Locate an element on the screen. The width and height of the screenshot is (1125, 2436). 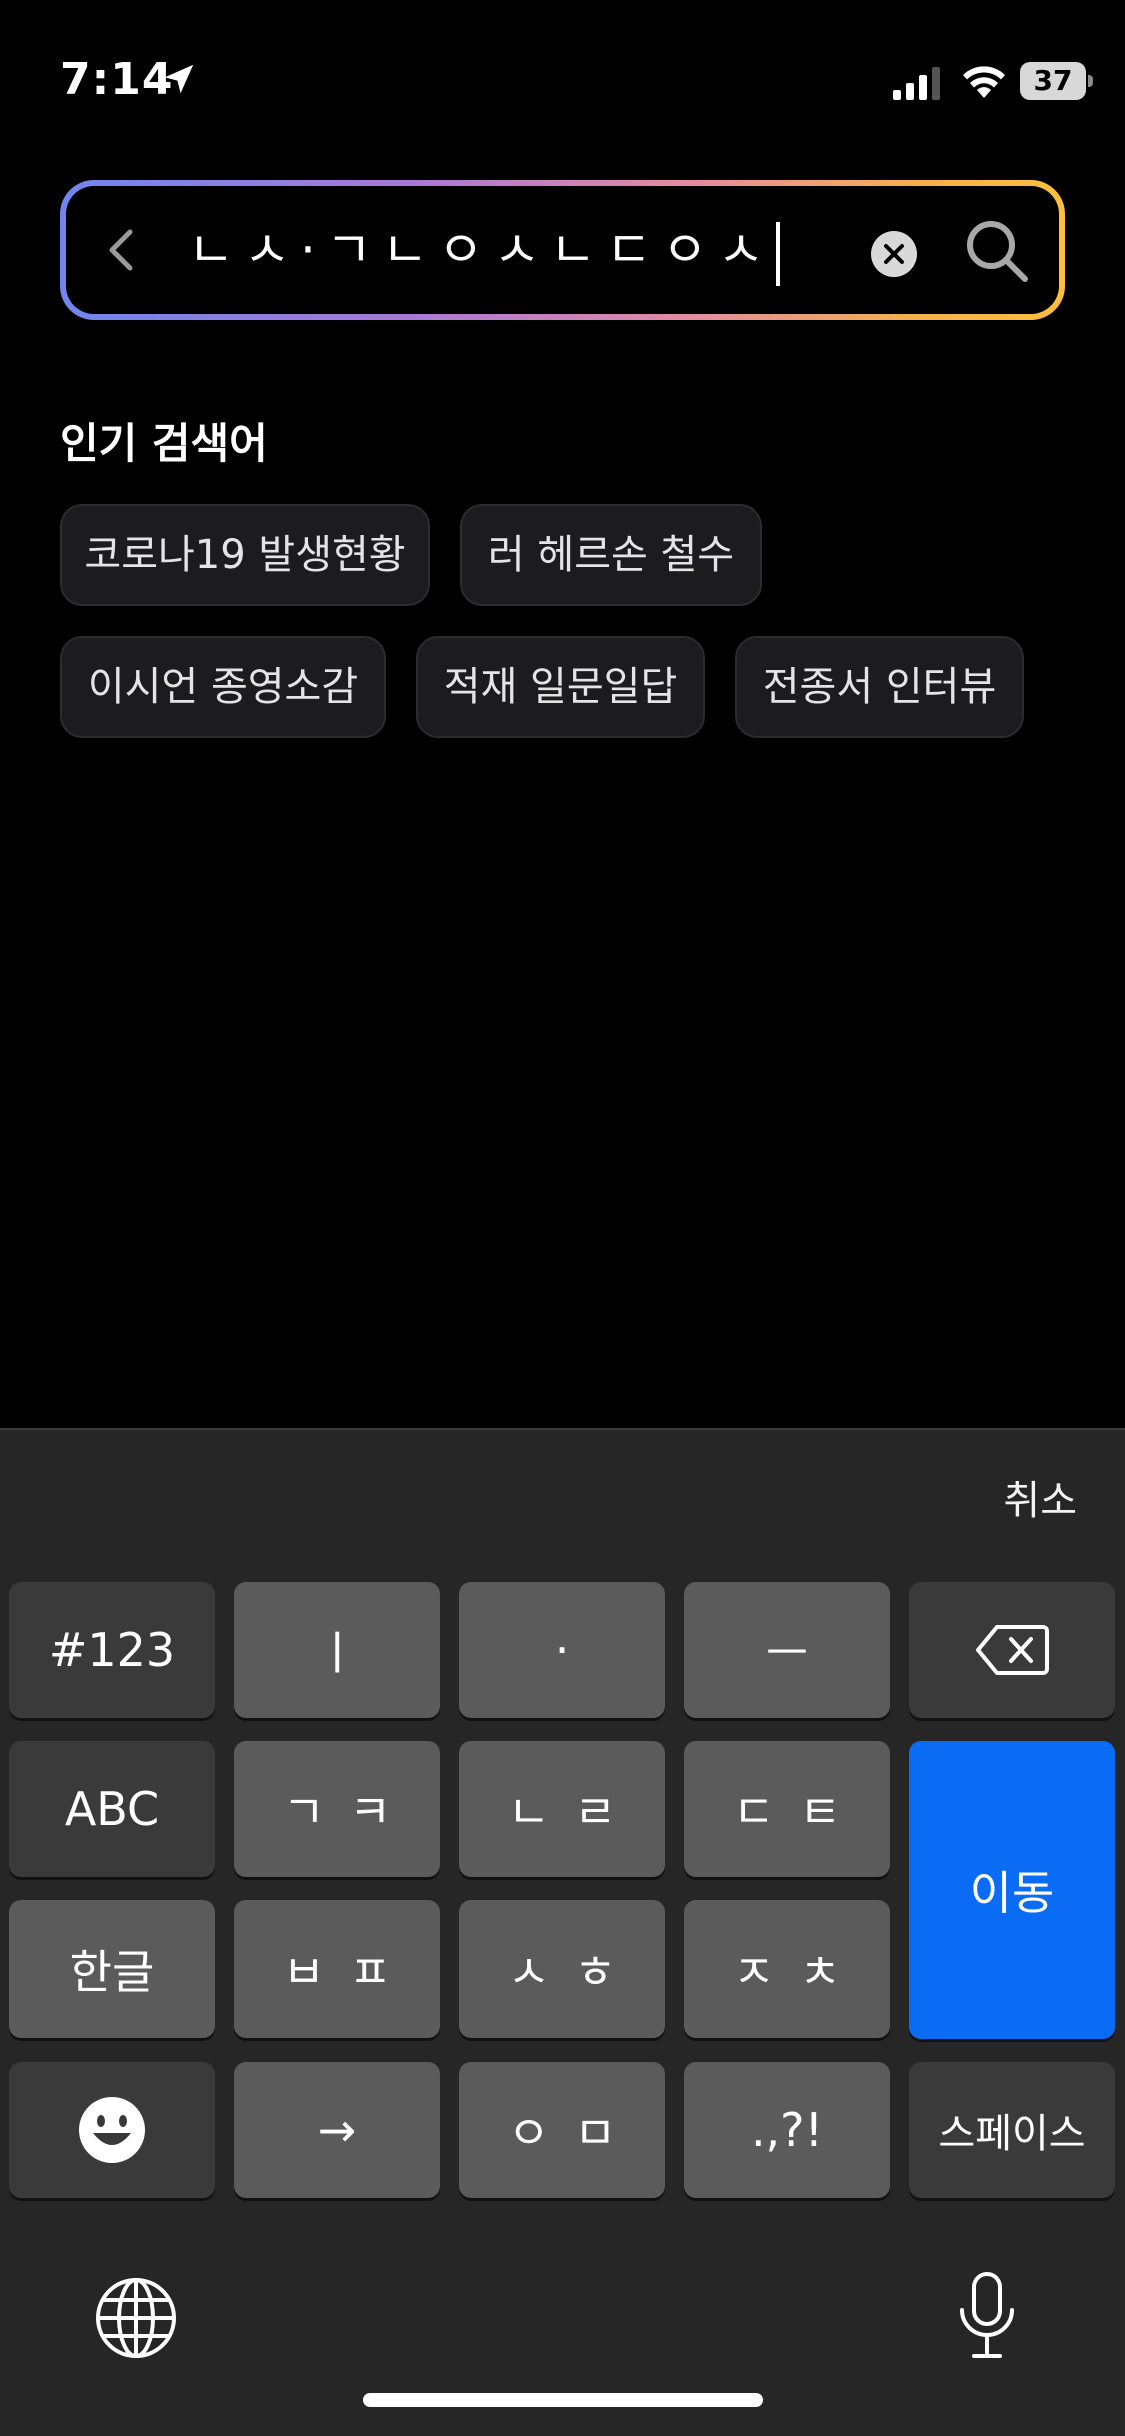
battery-indicator: 37 is located at coordinates (1056, 81).